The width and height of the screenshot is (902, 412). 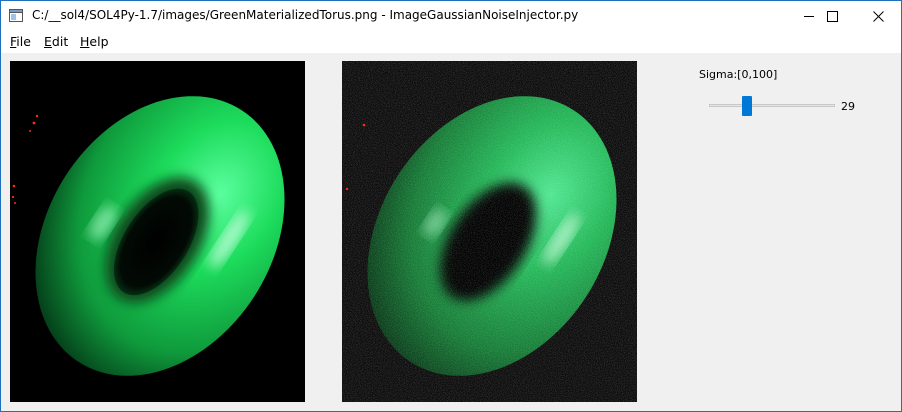 I want to click on app-window-icon, so click(x=16, y=15).